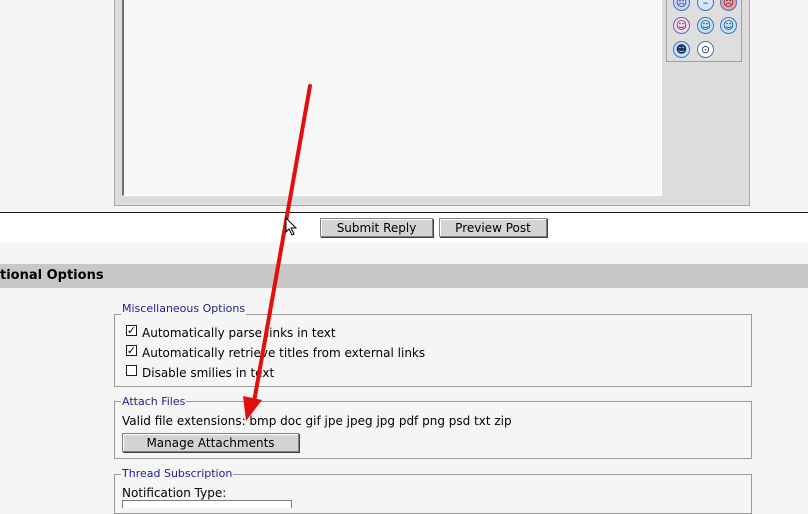 This screenshot has width=808, height=514. Describe the element at coordinates (208, 373) in the screenshot. I see `disable-smilies-label: Disable smilies in text` at that location.